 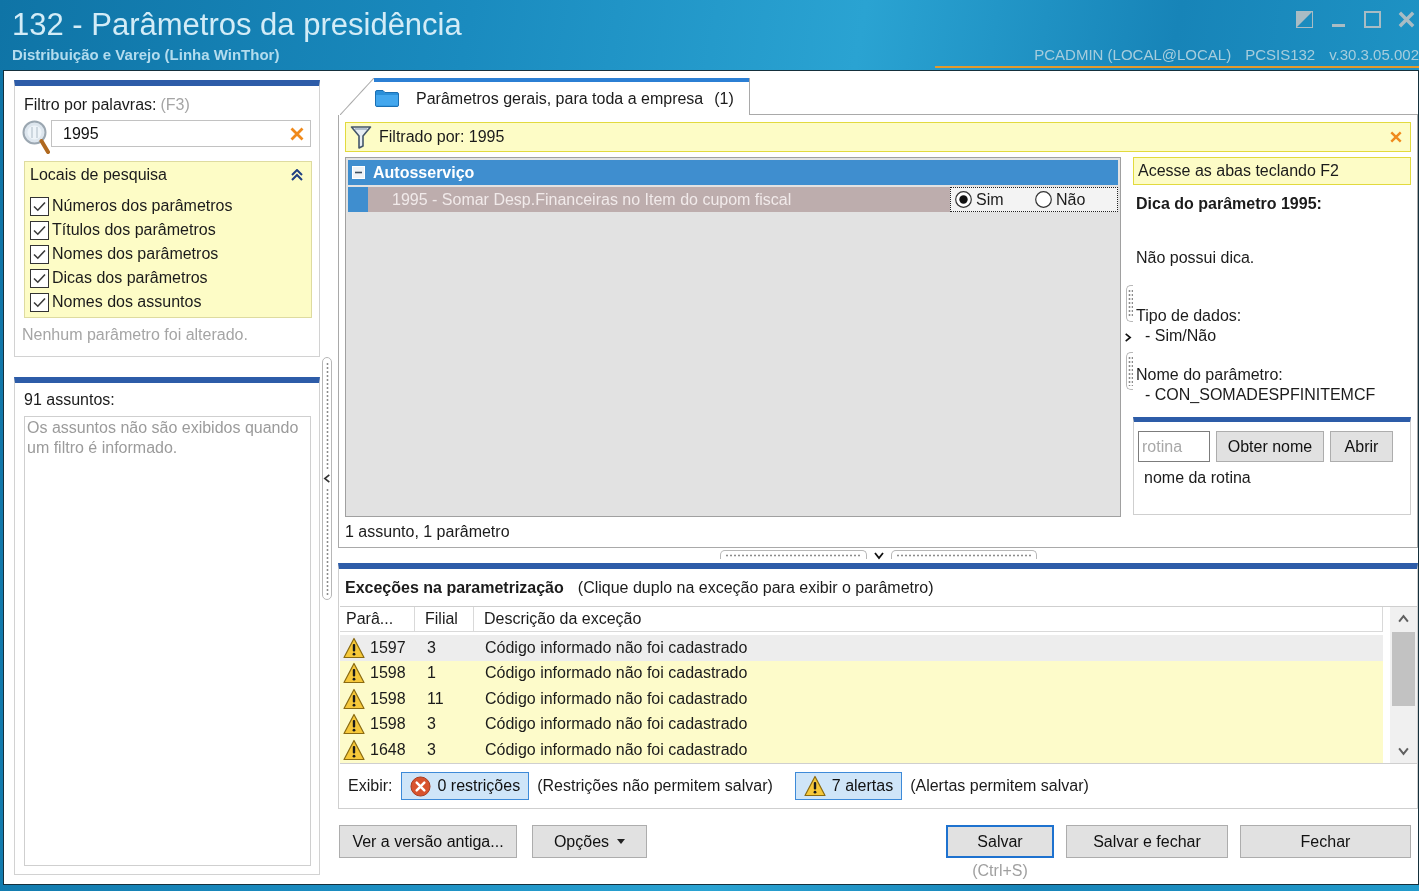 What do you see at coordinates (237, 25) in the screenshot?
I see `window-title: 132 - Parâmetros da presidência` at bounding box center [237, 25].